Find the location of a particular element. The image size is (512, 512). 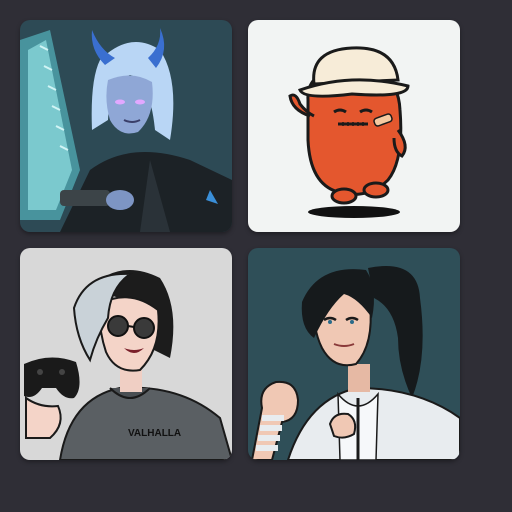

hoodie-text: VALHALLA is located at coordinates (154, 433).